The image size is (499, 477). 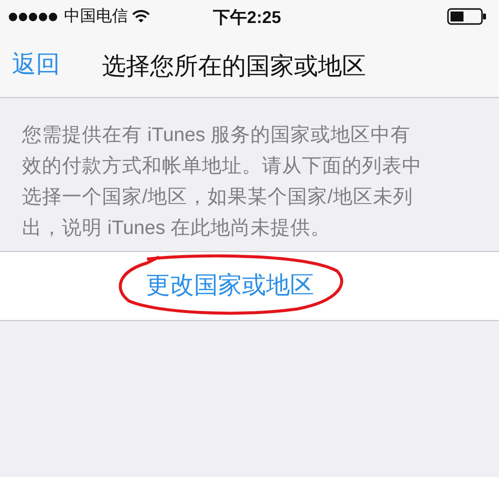 I want to click on status-time: 下午2:25, so click(x=247, y=18).